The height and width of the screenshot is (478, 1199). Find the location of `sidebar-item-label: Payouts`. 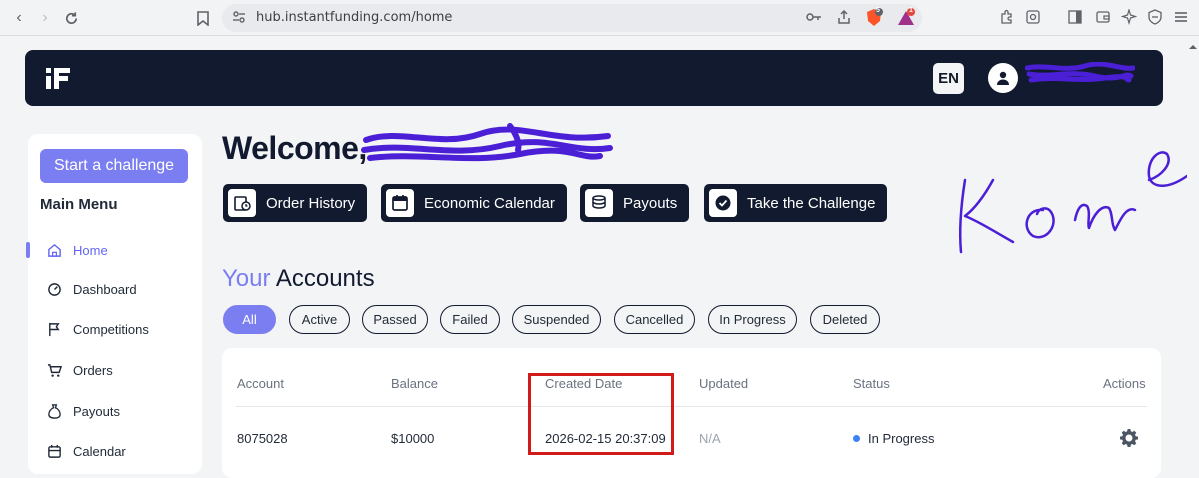

sidebar-item-label: Payouts is located at coordinates (96, 411).